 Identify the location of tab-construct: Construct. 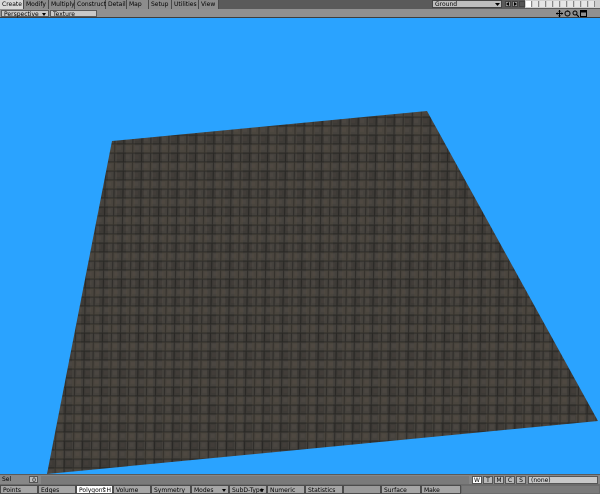
(90, 4).